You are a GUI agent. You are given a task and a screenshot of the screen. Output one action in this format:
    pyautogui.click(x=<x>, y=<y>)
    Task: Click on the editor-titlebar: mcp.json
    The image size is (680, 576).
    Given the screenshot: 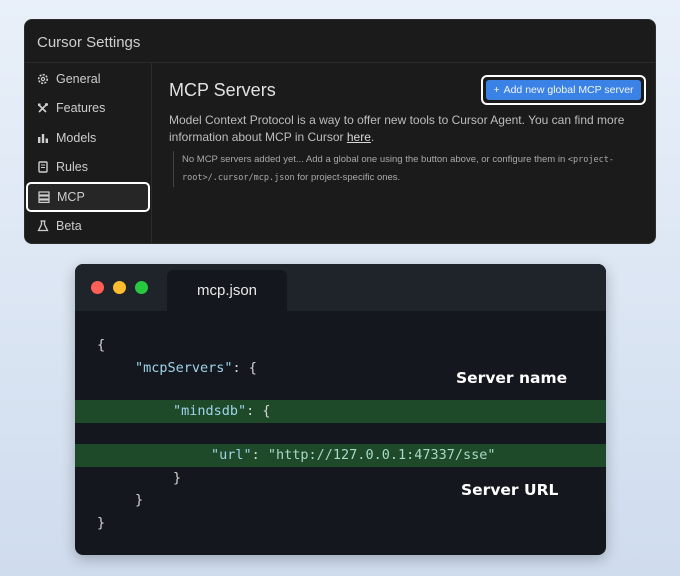 What is the action you would take?
    pyautogui.click(x=340, y=287)
    